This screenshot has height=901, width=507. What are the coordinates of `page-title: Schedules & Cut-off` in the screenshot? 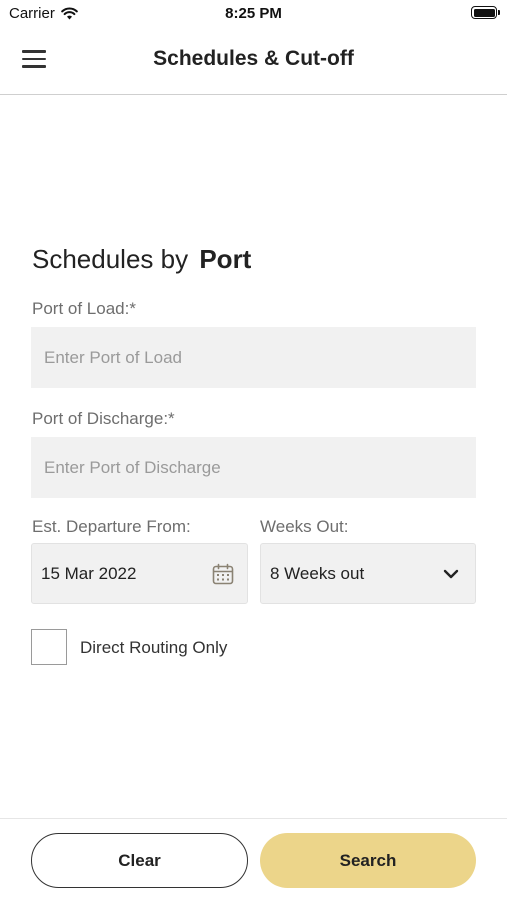 It's located at (253, 58).